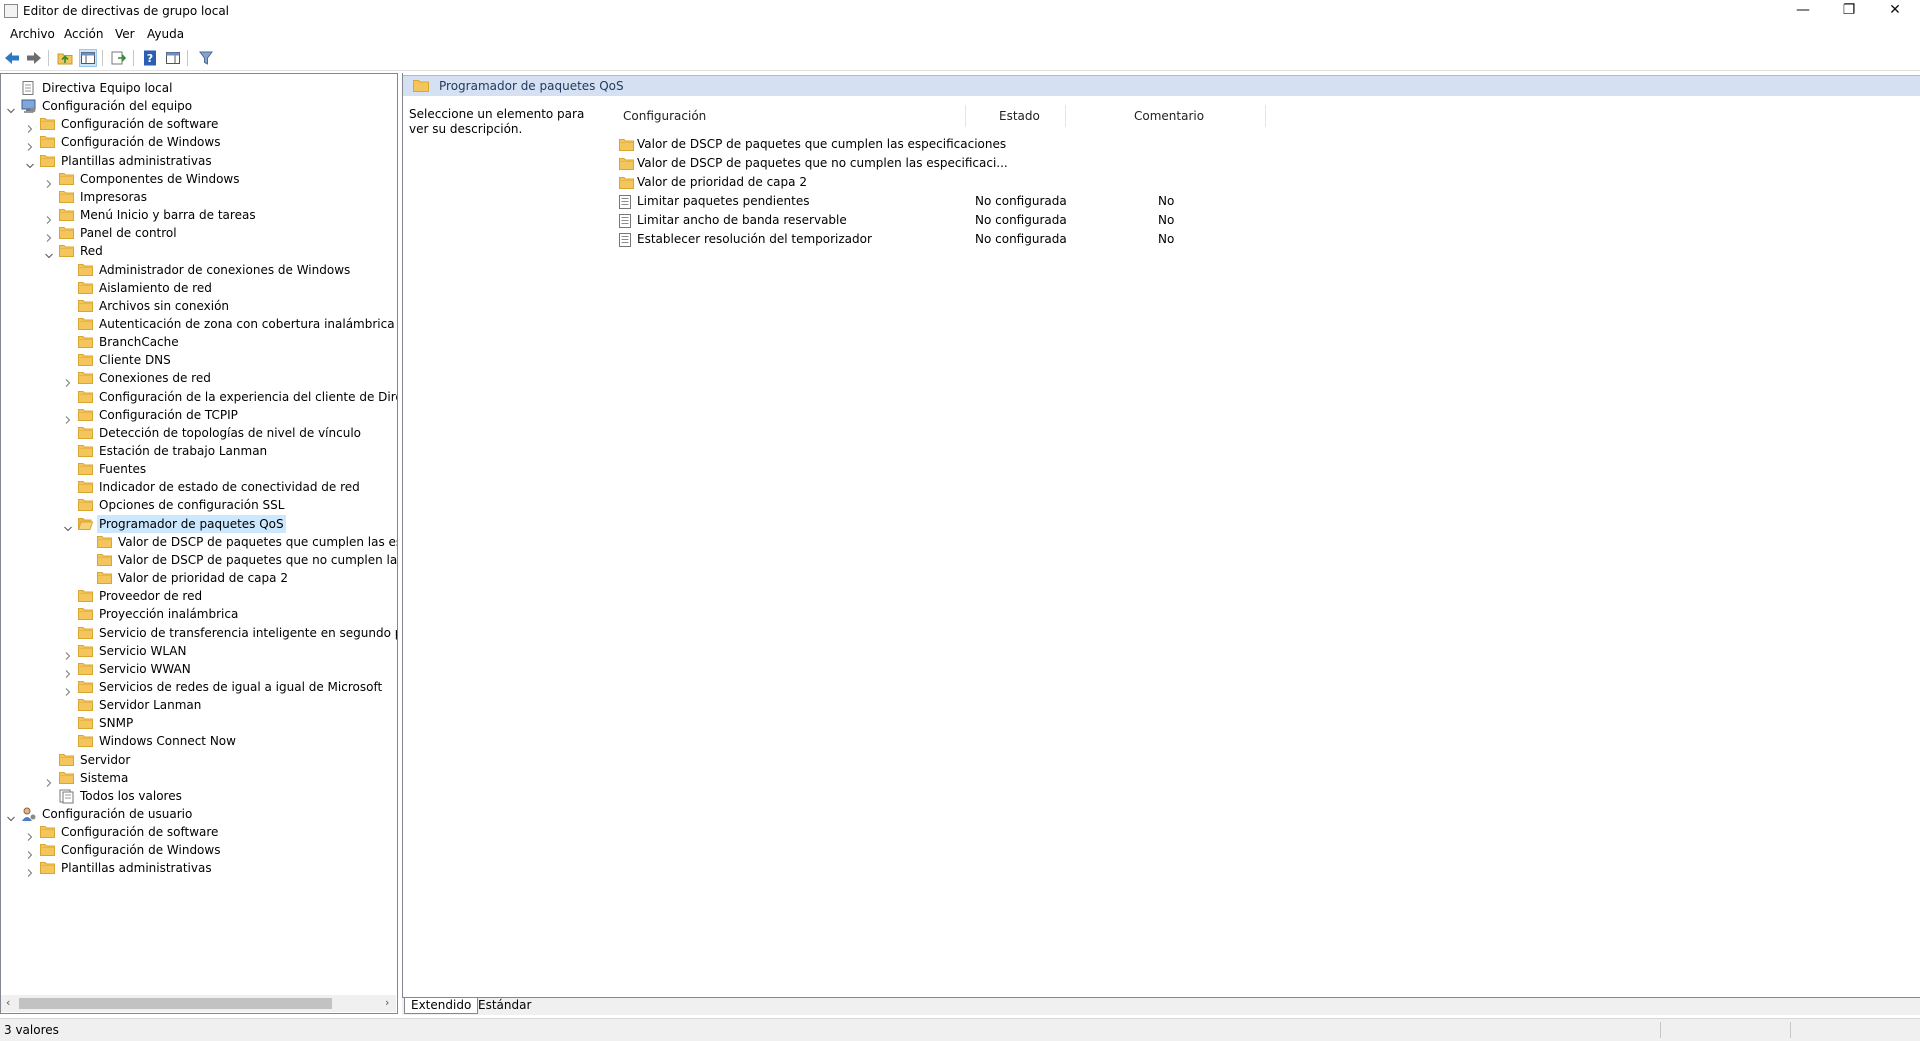 This screenshot has width=1920, height=1041. Describe the element at coordinates (199, 415) in the screenshot. I see `tree-item-configuracion-de-tcpip: Configuración de TCPIP` at that location.